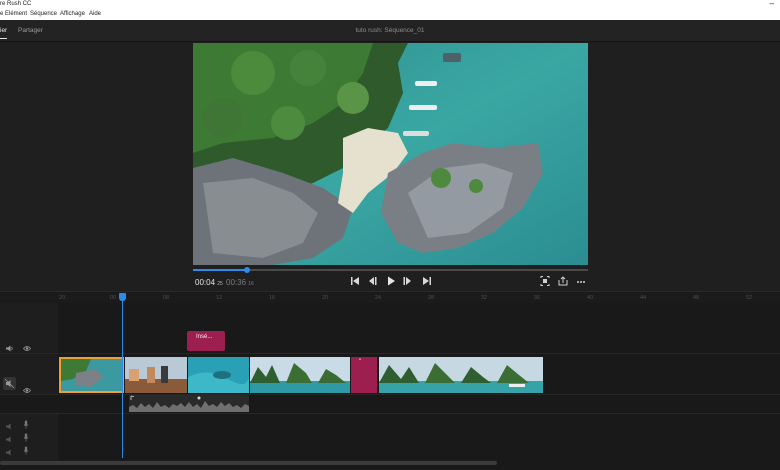 The image size is (780, 470). Describe the element at coordinates (390, 14) in the screenshot. I see `menu-bar: e Elément Séquence Affichage Aide` at that location.